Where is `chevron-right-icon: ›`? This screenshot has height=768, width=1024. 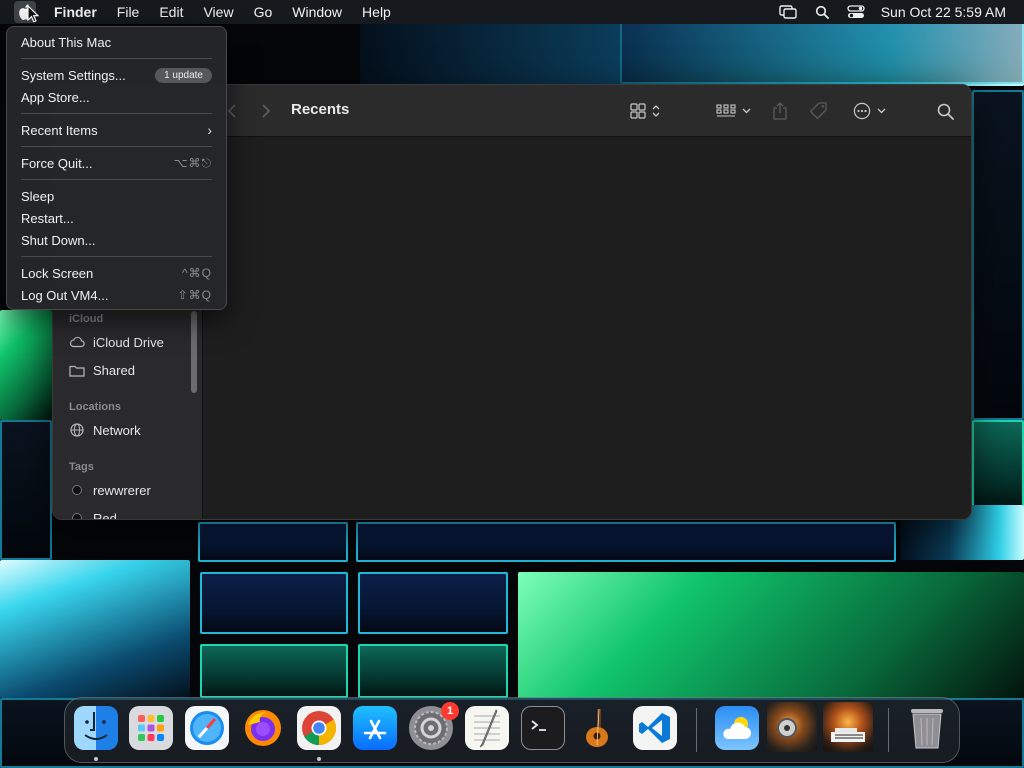 chevron-right-icon: › is located at coordinates (209, 130).